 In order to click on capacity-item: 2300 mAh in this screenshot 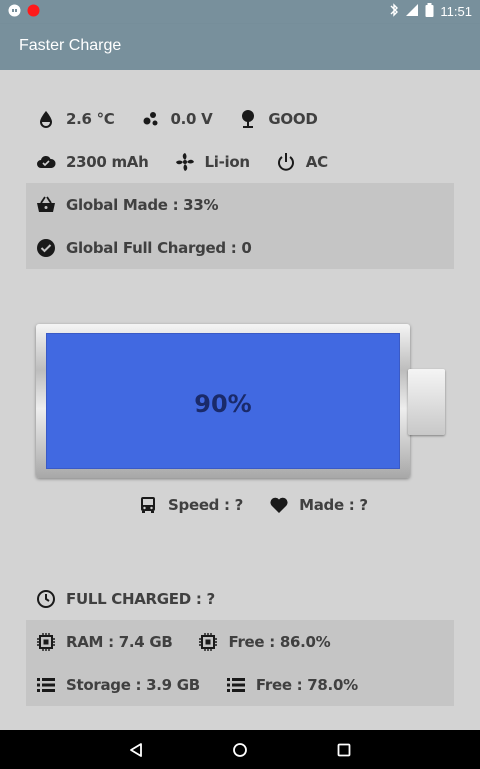, I will do `click(92, 162)`.